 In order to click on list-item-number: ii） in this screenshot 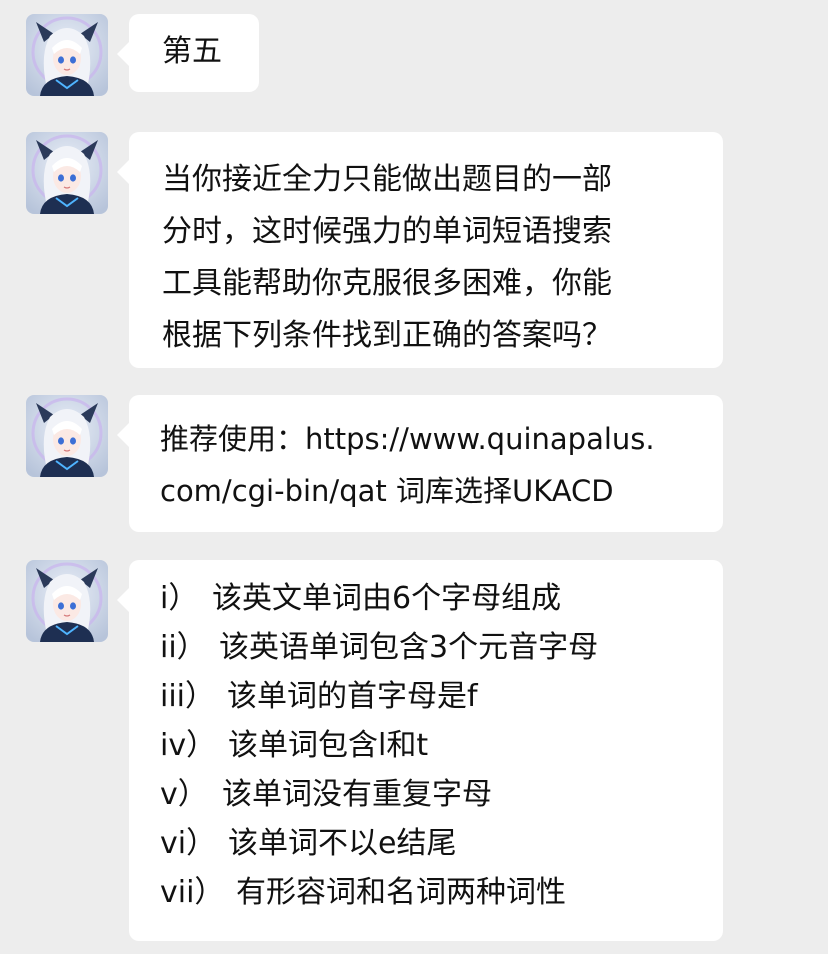, I will do `click(183, 647)`.